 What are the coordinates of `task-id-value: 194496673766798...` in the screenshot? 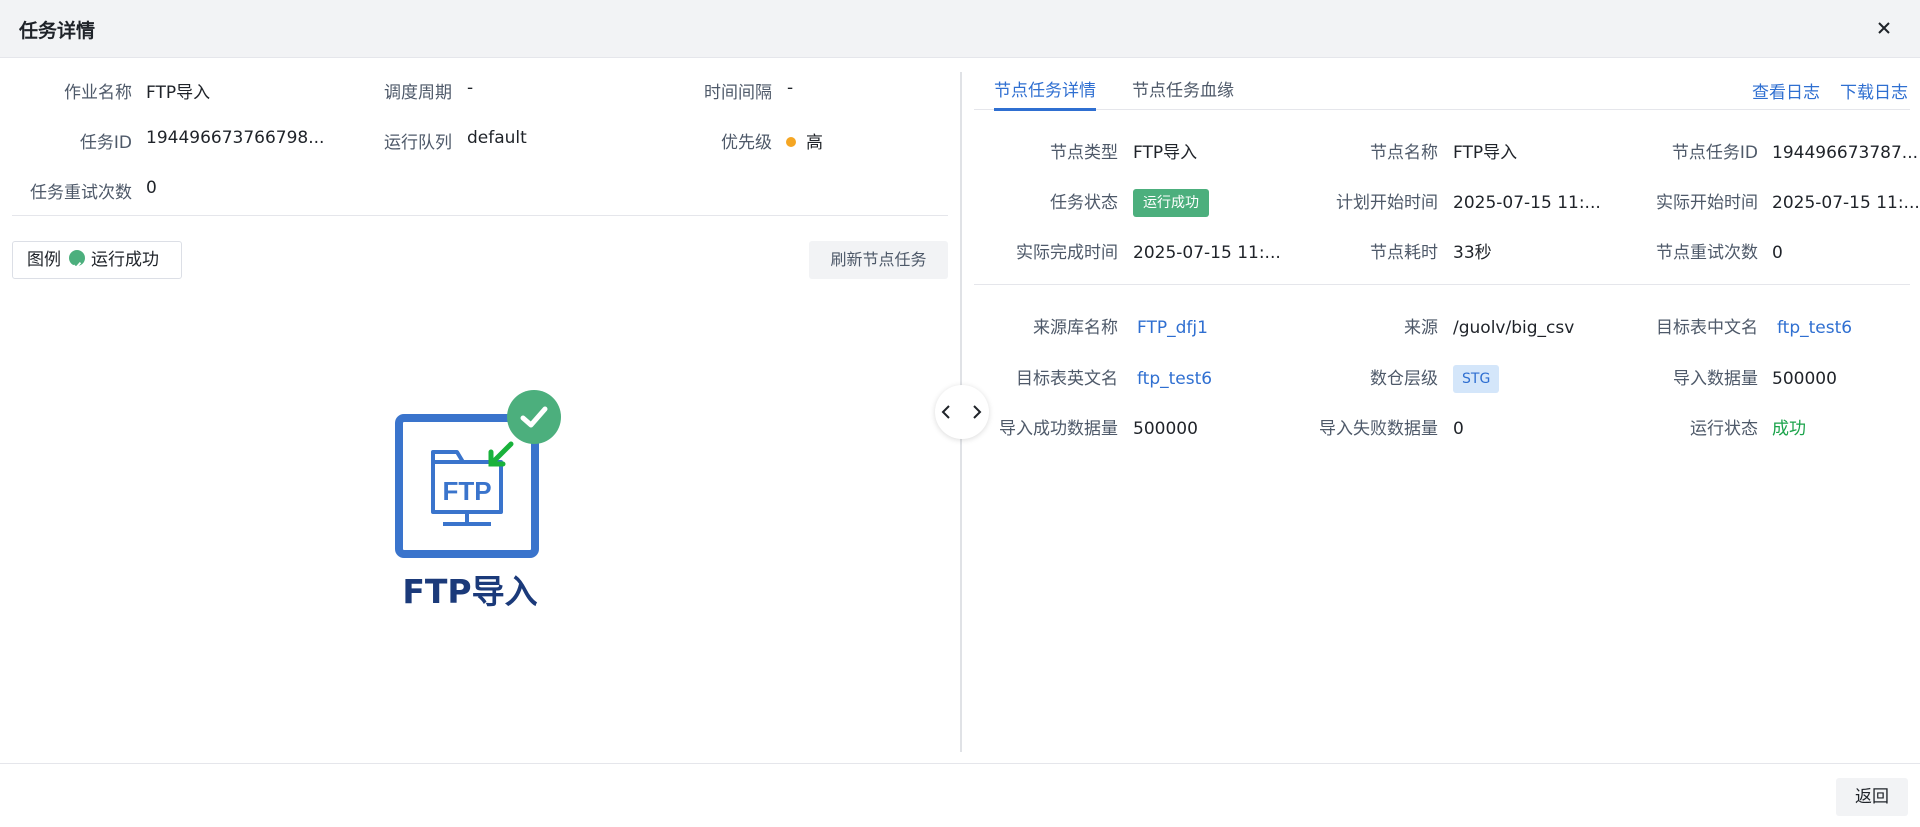 It's located at (235, 138).